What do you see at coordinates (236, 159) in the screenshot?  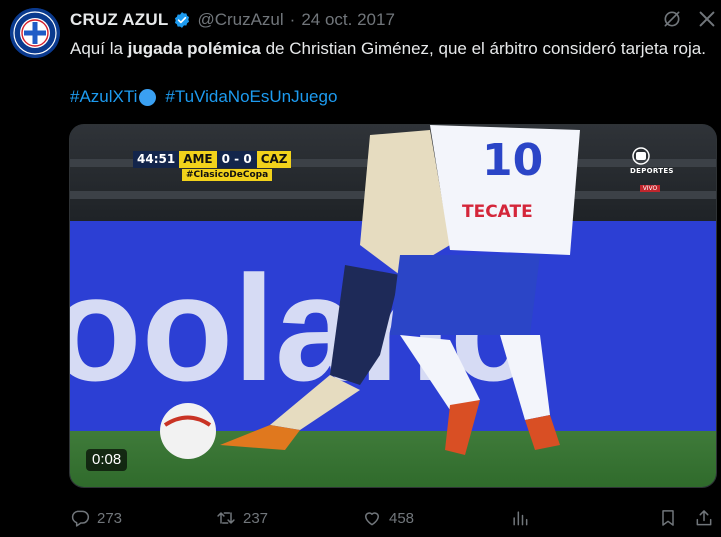 I see `match-score: 0 - 0` at bounding box center [236, 159].